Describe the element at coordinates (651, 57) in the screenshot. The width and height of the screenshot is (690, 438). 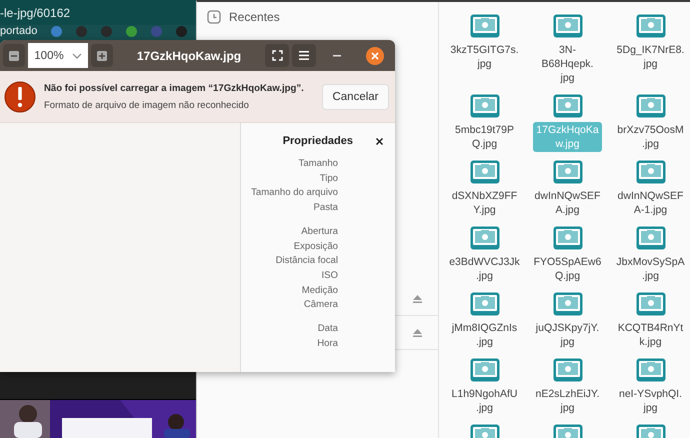
I see `file-name: 5Dg_IK7NrE8. jpg` at that location.